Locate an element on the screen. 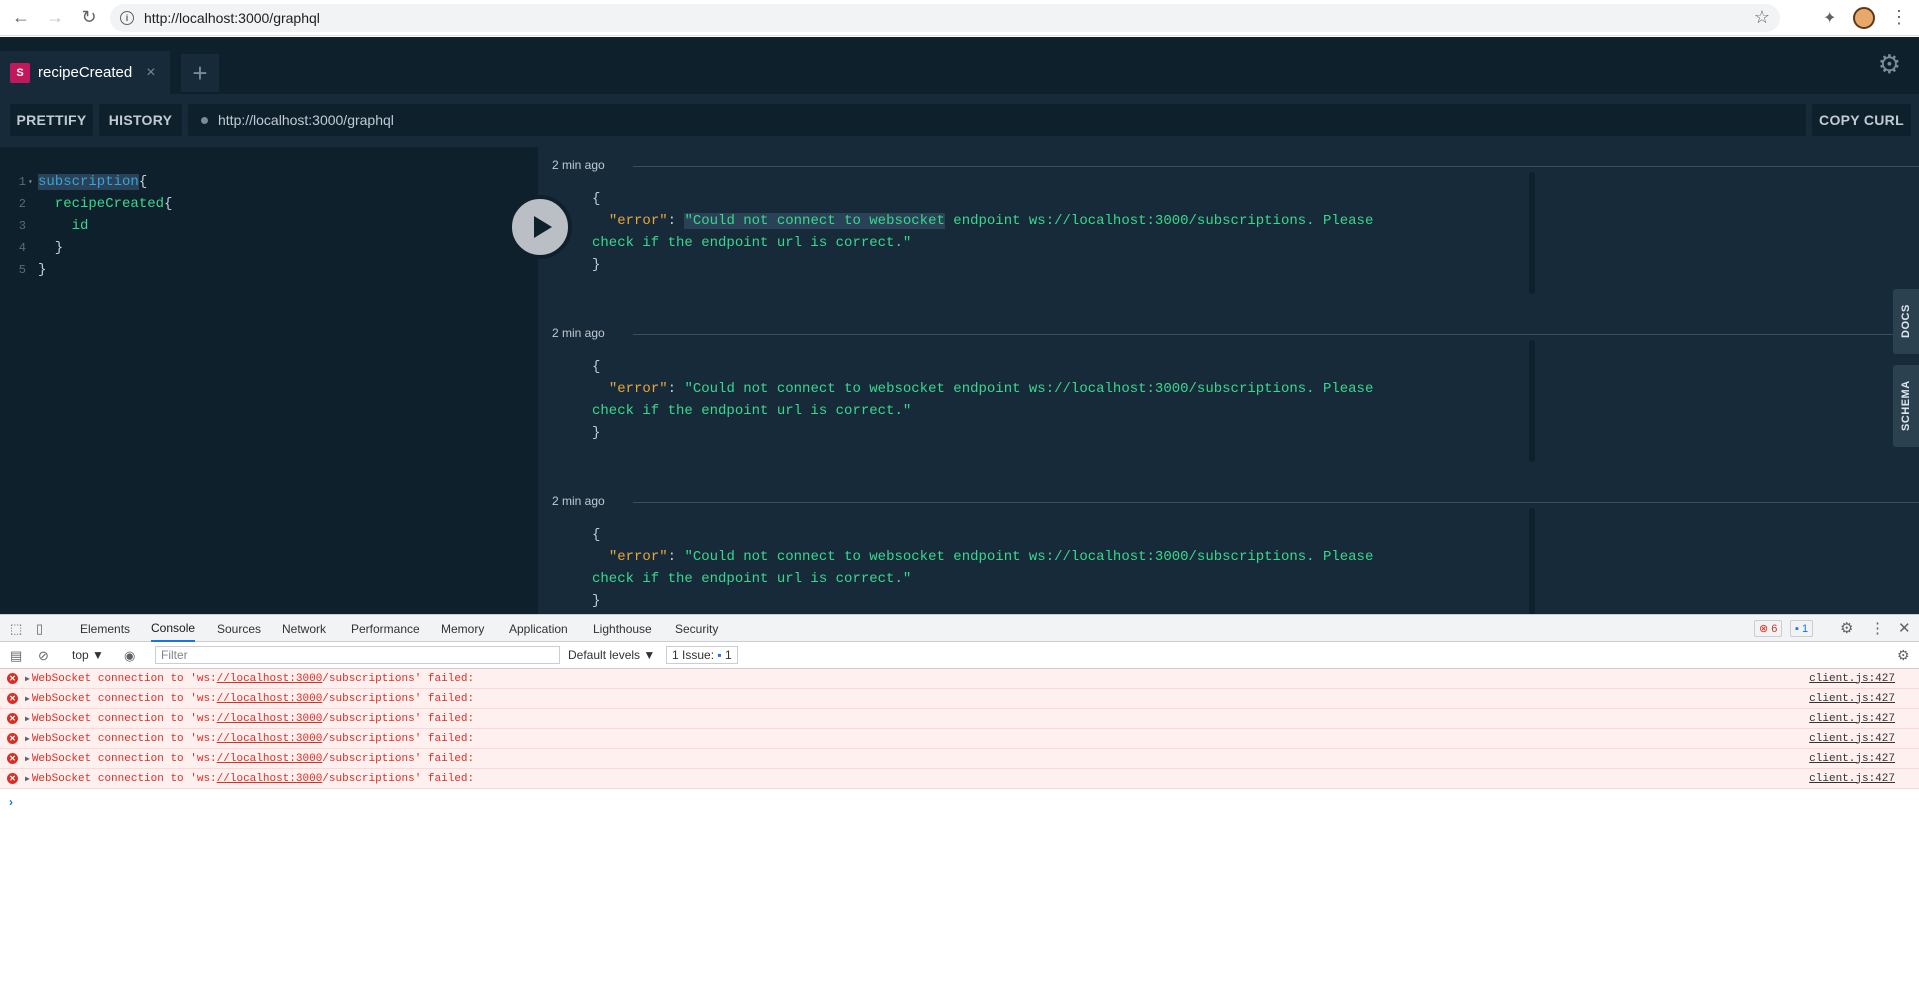  live-expression-eye-icon: ◉ is located at coordinates (129, 656).